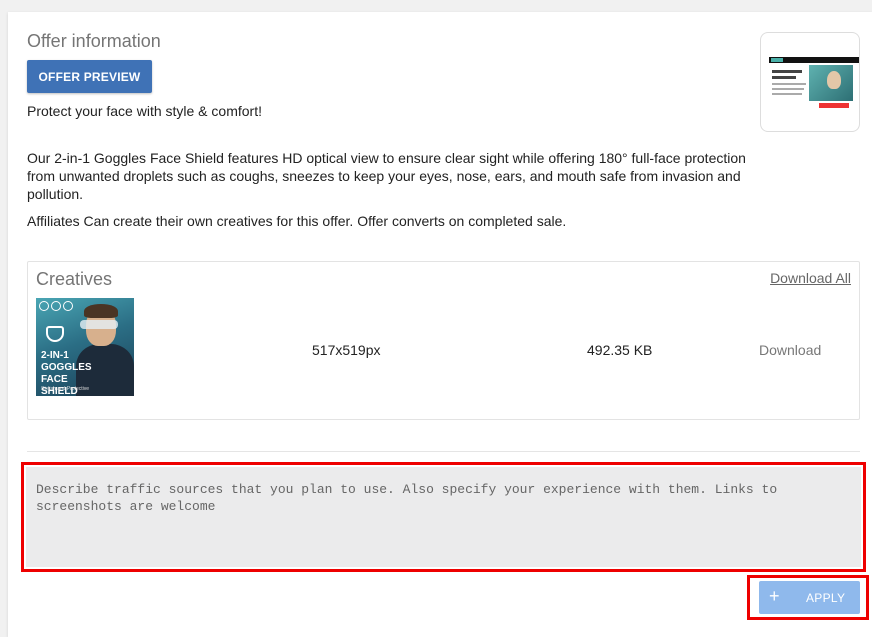  I want to click on creative-badge-icons, so click(56, 306).